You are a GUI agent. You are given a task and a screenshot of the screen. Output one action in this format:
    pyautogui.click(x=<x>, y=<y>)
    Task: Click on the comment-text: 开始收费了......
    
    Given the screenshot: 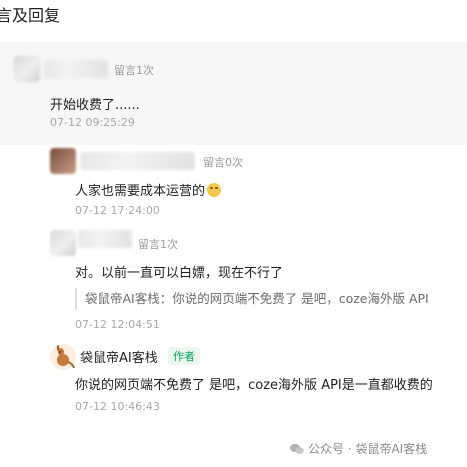 What is the action you would take?
    pyautogui.click(x=95, y=105)
    